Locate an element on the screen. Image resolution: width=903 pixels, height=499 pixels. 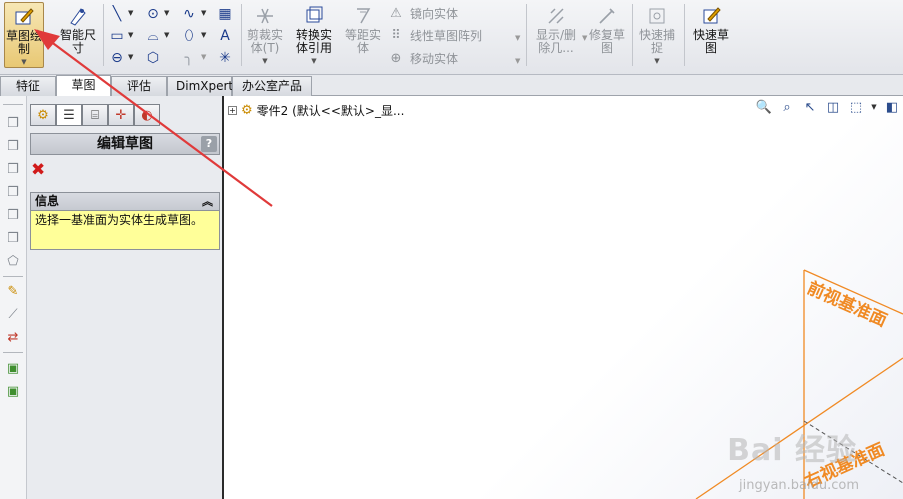
convert-entities-button: 转换实 体引用 ▼ is located at coordinates (314, 35).